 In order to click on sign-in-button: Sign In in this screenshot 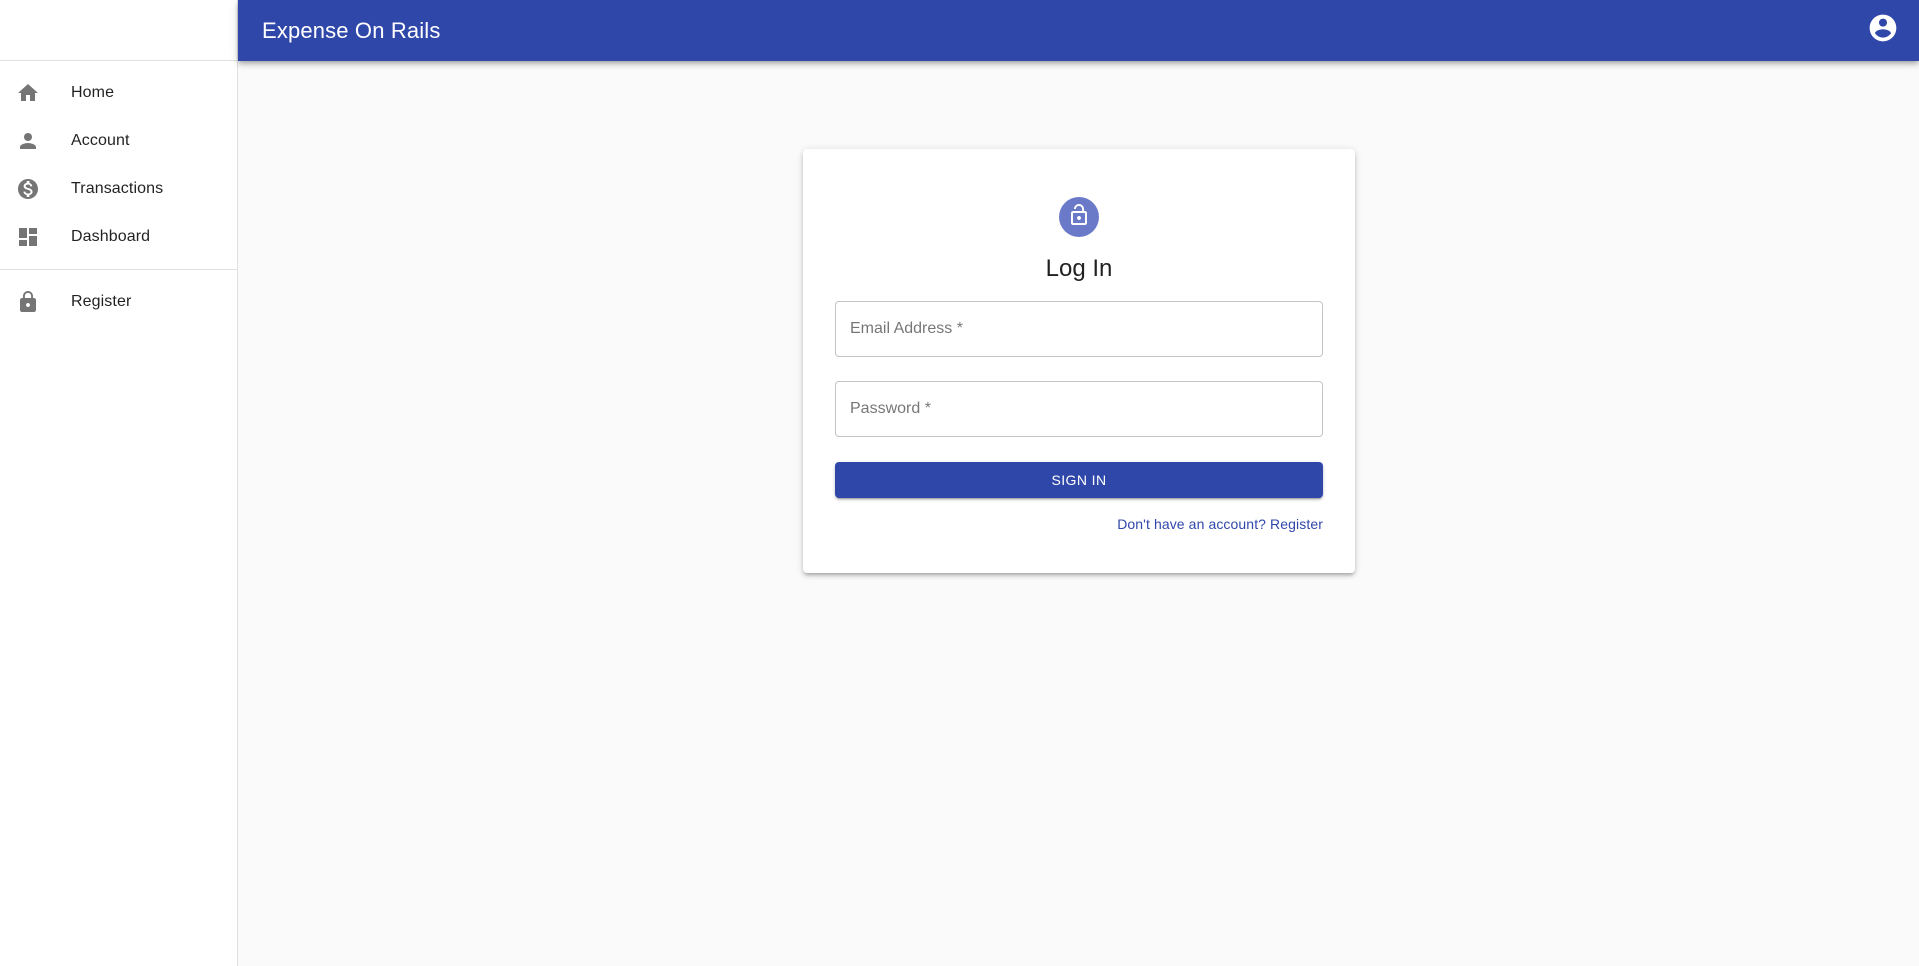, I will do `click(1079, 480)`.